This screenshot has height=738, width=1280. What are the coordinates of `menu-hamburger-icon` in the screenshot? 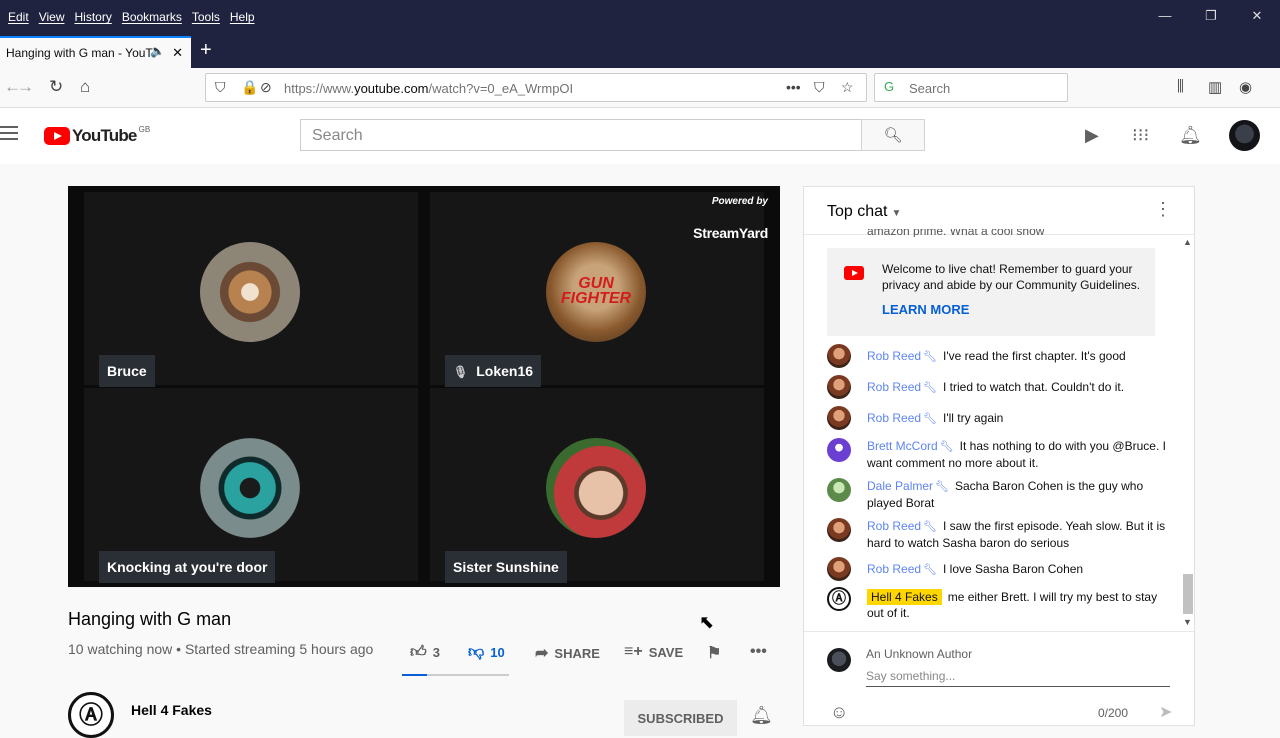 It's located at (9, 135).